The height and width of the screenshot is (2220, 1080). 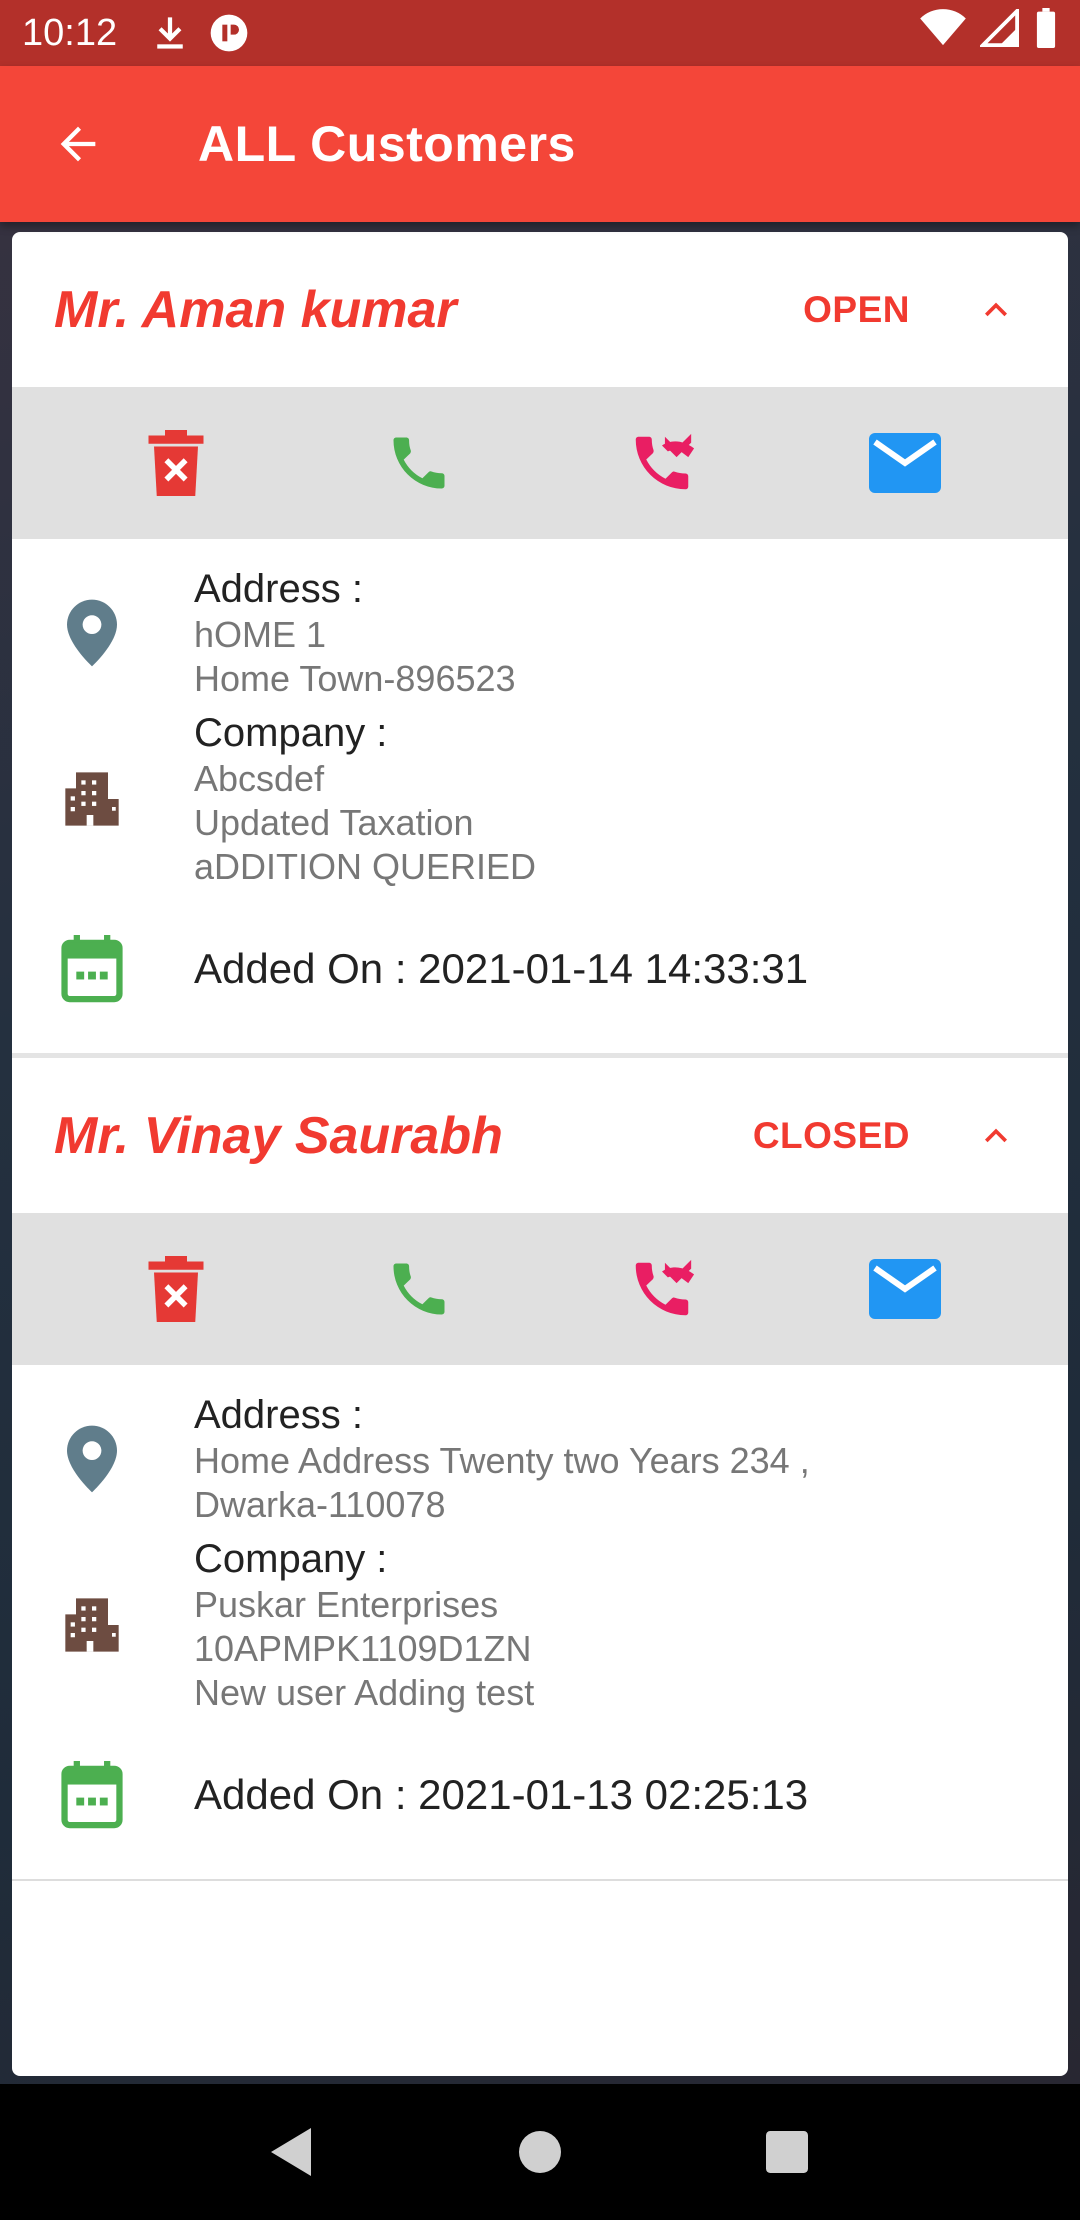 I want to click on nav-home-icon, so click(x=539, y=2152).